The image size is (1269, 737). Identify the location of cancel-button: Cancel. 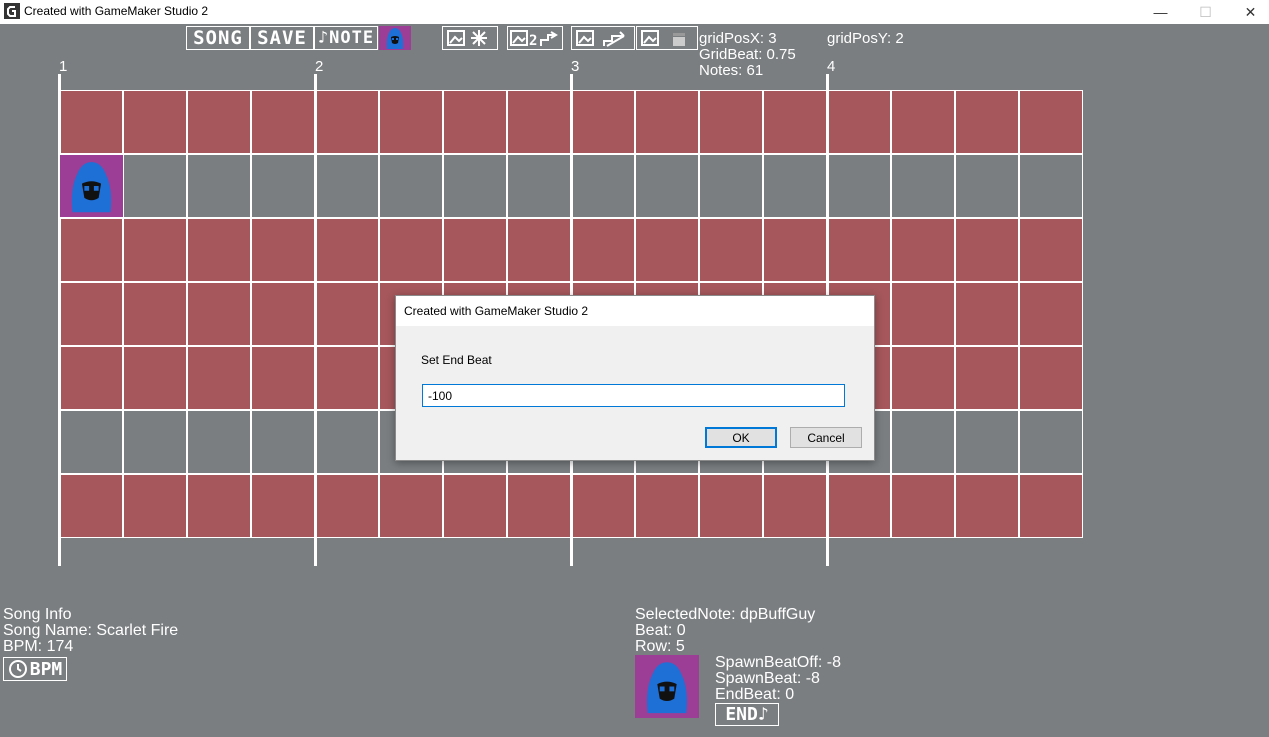
(826, 437).